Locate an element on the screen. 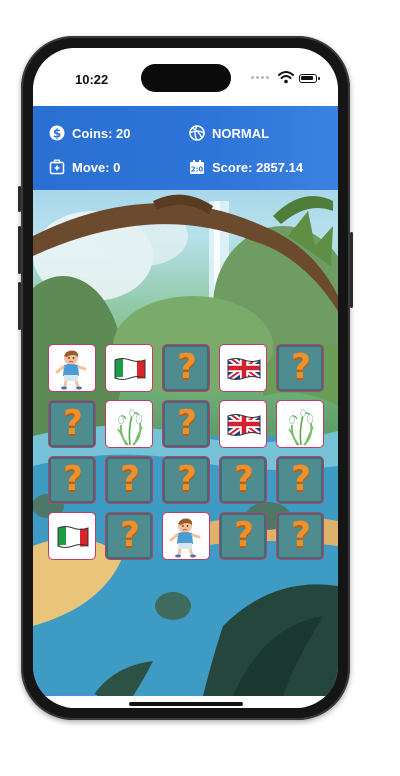  coins-indicator: $ Coins: 20 is located at coordinates (90, 133).